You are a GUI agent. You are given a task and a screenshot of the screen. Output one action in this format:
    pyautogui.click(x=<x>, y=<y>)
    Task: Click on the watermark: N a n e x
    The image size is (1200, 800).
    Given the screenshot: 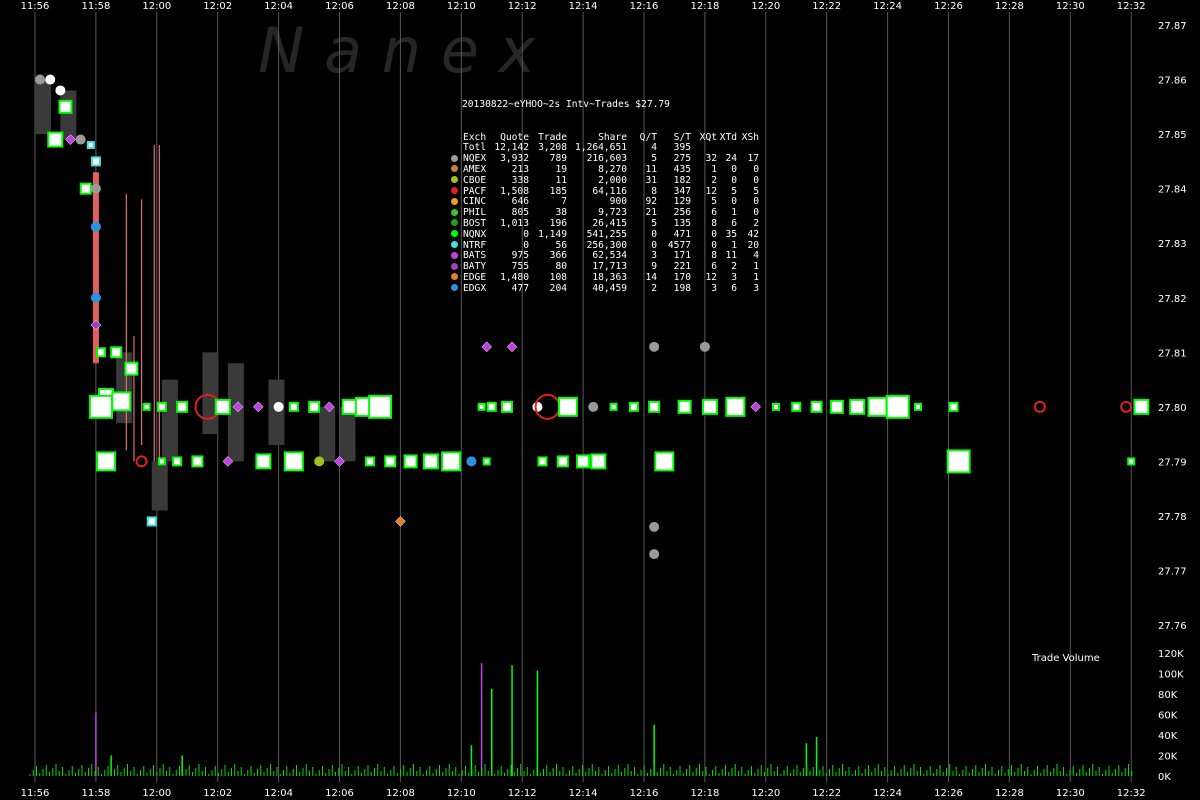 What is the action you would take?
    pyautogui.click(x=397, y=50)
    